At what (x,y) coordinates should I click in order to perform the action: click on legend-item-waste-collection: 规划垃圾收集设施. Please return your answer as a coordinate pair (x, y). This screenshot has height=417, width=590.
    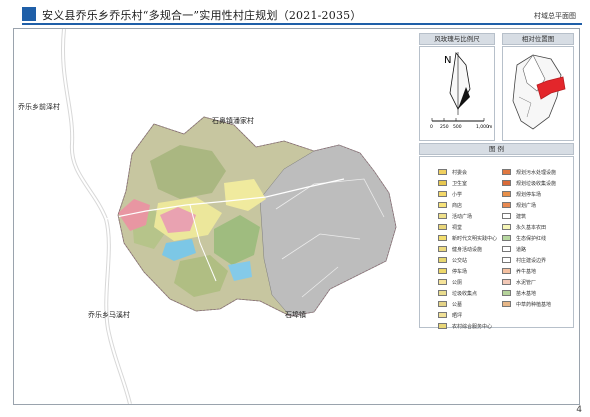
    Looking at the image, I should click on (536, 184).